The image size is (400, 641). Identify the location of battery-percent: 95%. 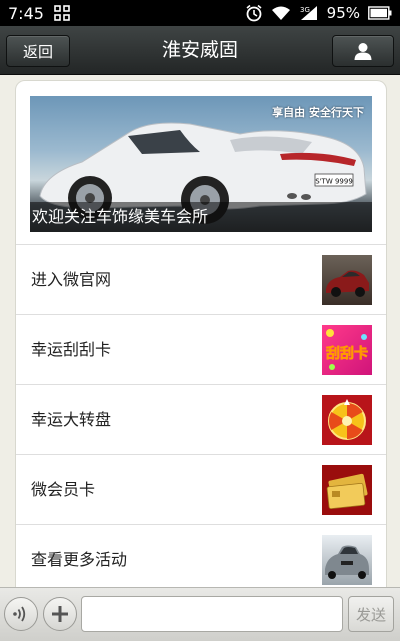
(343, 13).